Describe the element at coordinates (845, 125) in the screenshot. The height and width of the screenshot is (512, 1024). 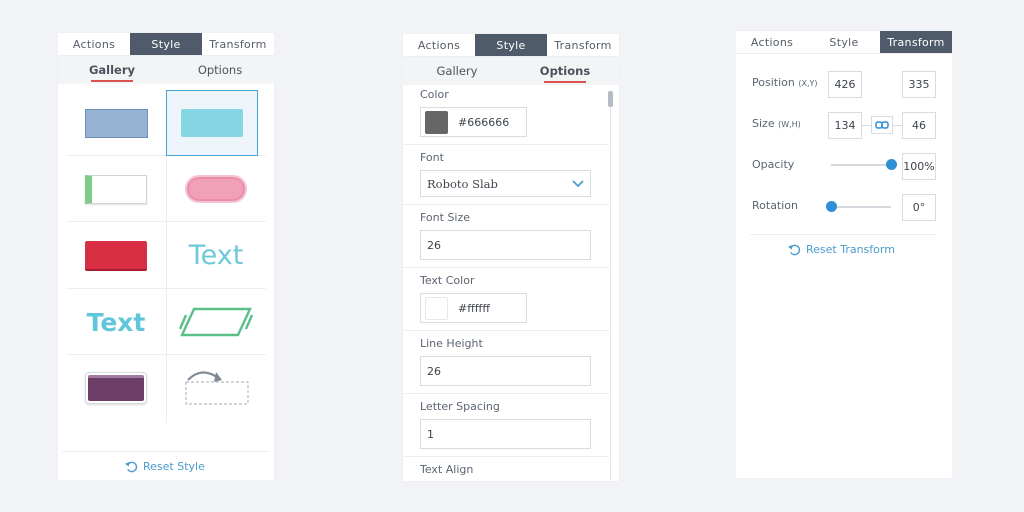
I see `size-w-input: 134` at that location.